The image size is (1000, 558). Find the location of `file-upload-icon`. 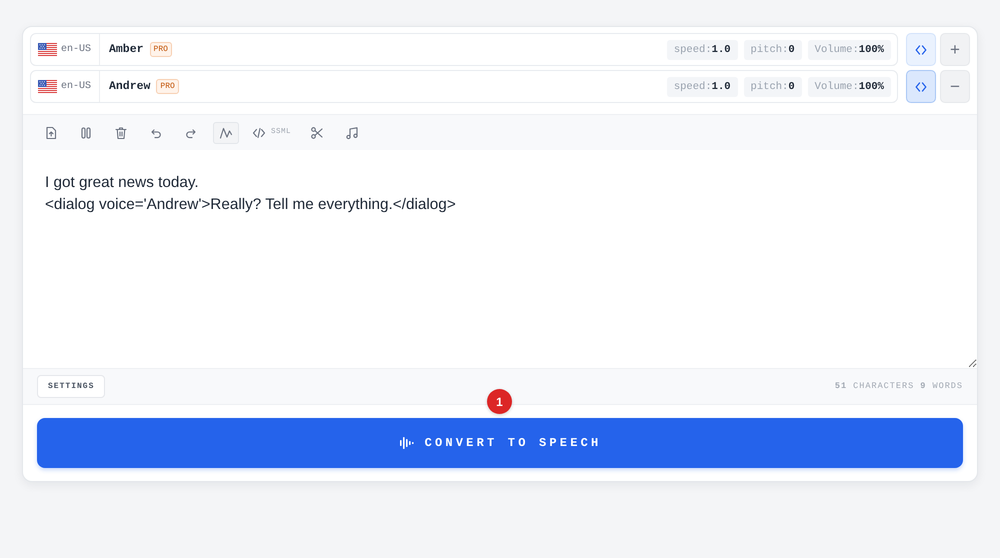

file-upload-icon is located at coordinates (51, 133).